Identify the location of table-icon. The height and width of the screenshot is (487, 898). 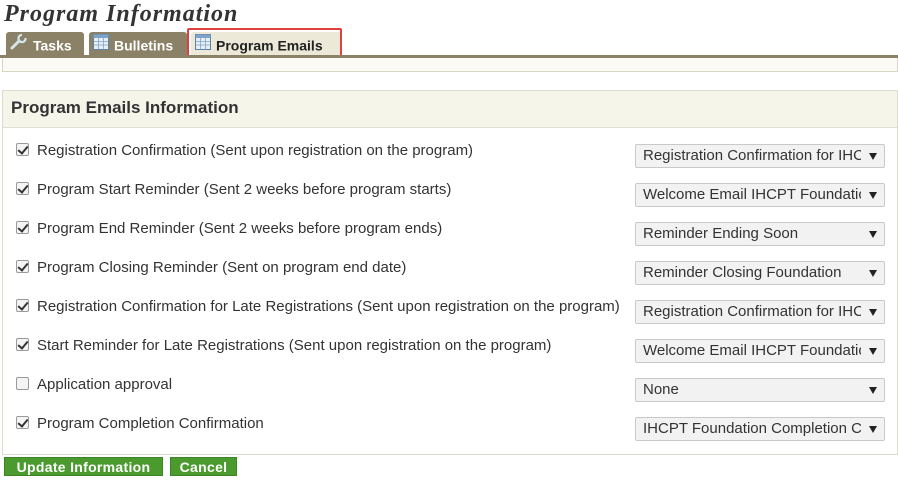
(101, 45).